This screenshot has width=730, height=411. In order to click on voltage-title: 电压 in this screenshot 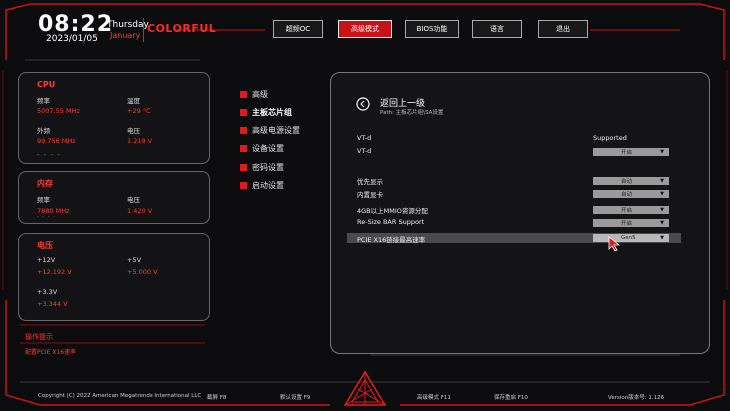, I will do `click(45, 245)`.